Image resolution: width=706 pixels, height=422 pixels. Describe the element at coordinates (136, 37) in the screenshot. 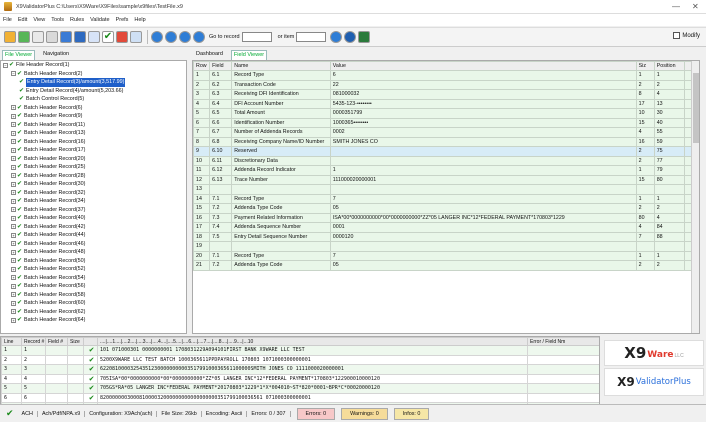

I see `down-arrow-icon` at that location.